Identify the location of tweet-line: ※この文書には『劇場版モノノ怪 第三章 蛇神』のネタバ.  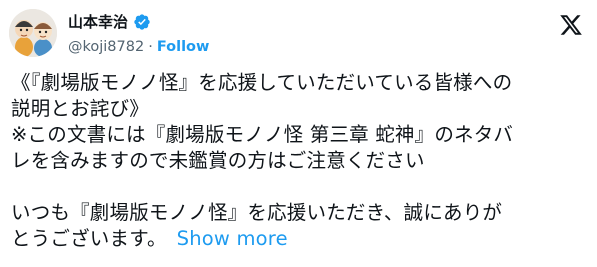
(262, 134).